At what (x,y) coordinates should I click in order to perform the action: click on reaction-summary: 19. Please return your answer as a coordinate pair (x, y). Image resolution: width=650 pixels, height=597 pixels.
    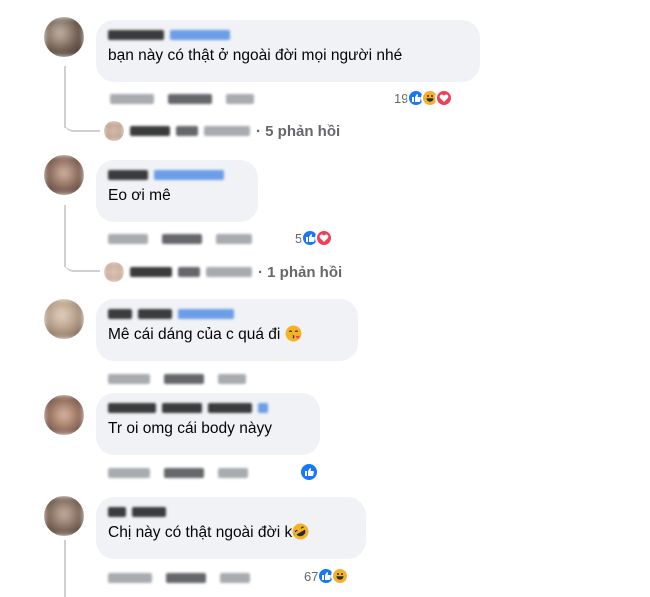
    Looking at the image, I should click on (424, 98).